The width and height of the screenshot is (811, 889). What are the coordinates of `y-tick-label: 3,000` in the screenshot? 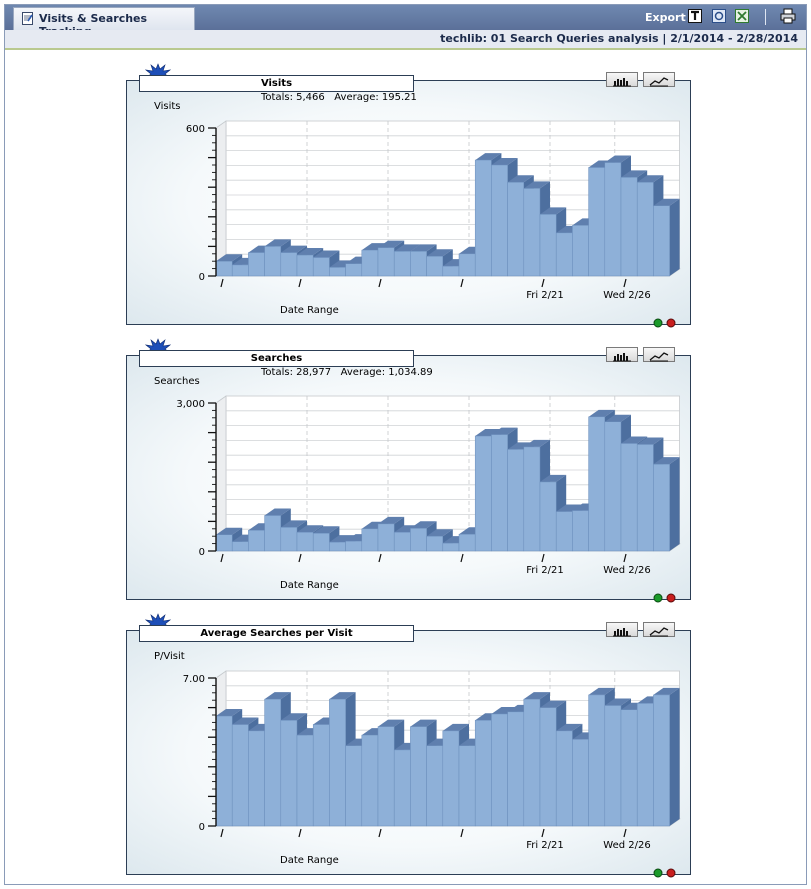 It's located at (190, 404).